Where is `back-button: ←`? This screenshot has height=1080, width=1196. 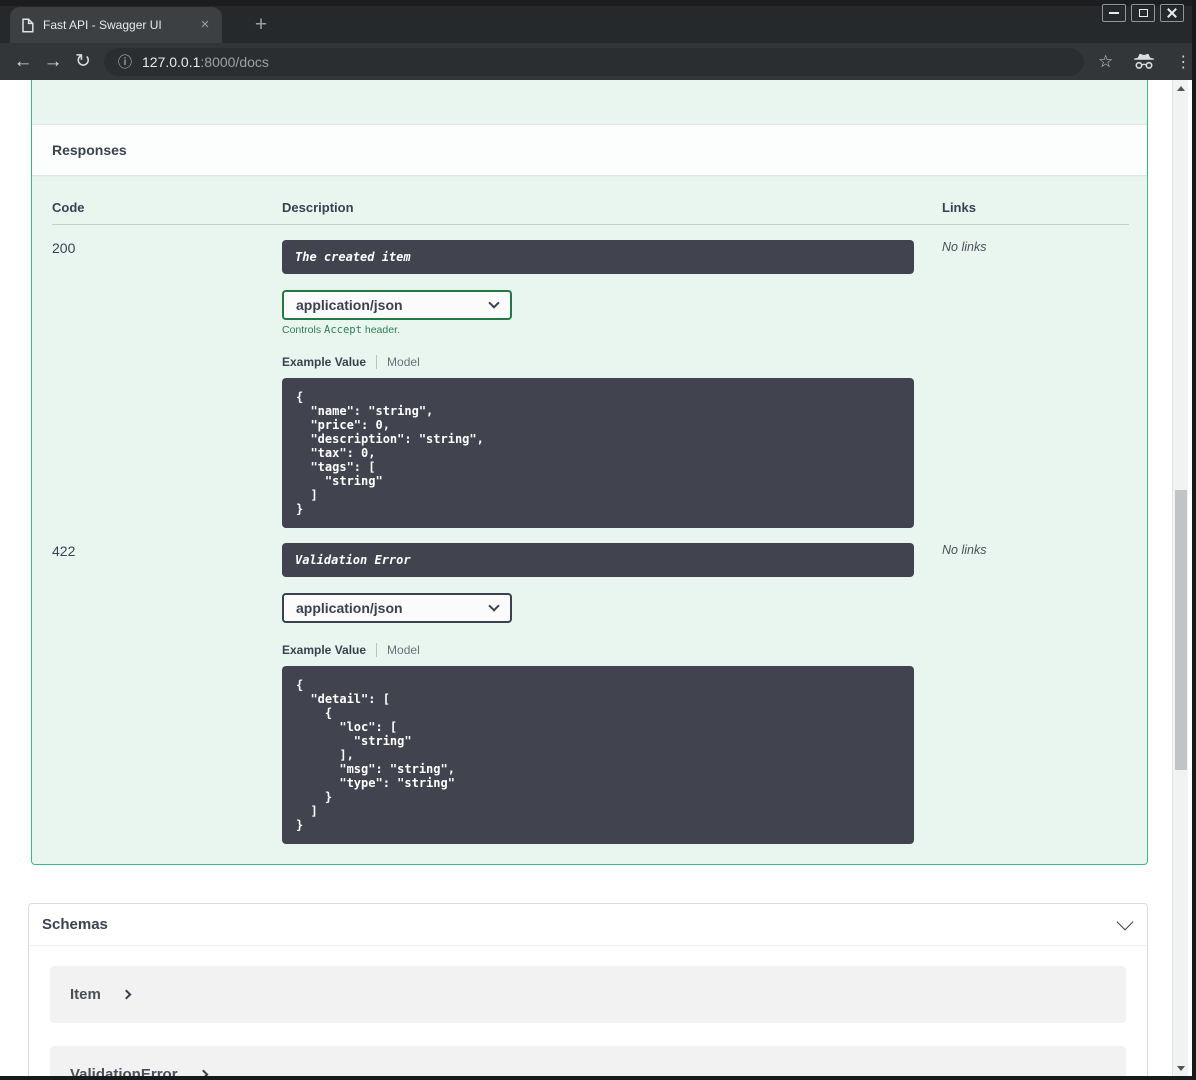
back-button: ← is located at coordinates (23, 62).